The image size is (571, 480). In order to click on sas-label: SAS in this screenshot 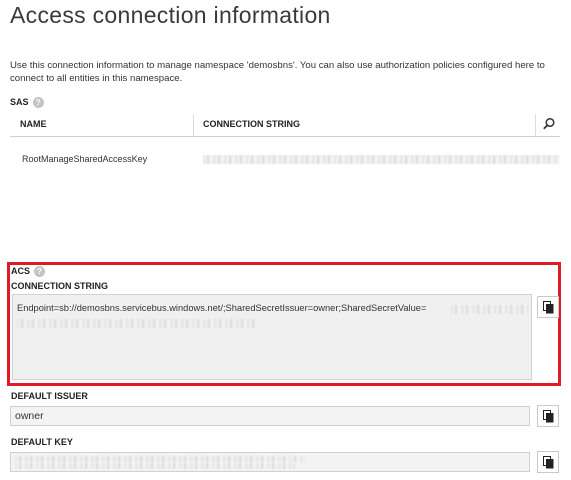, I will do `click(19, 102)`.